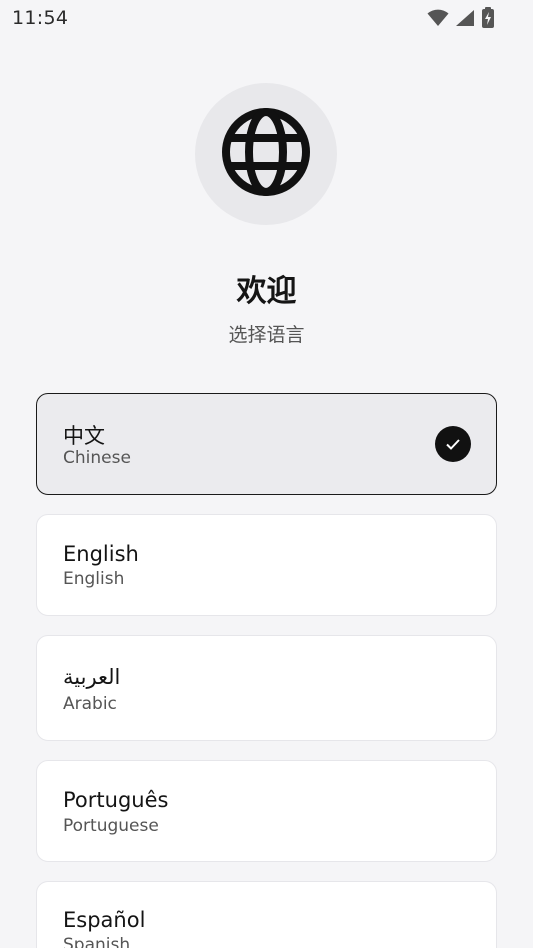 This screenshot has width=533, height=948. Describe the element at coordinates (266, 291) in the screenshot. I see `page-title: 欢迎` at that location.